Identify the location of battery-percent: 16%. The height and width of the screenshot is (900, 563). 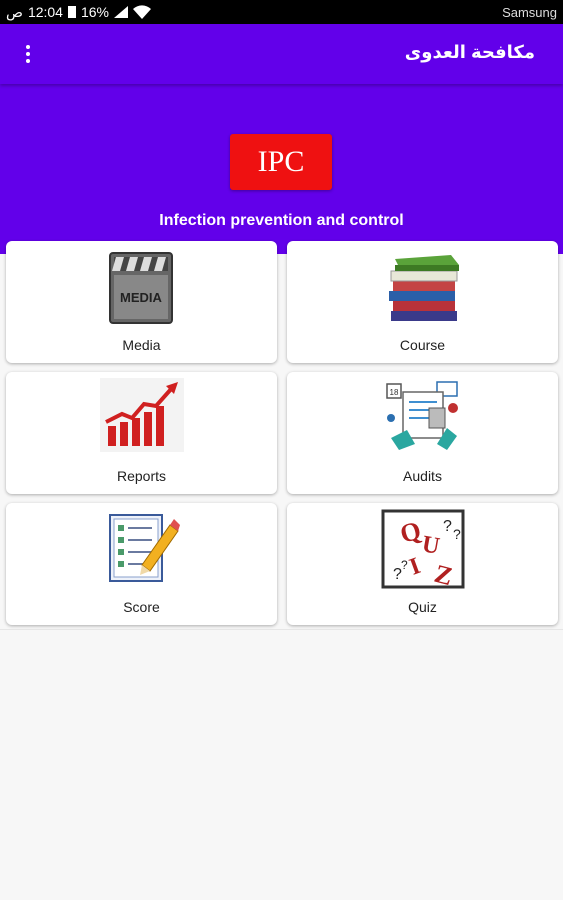
(95, 12).